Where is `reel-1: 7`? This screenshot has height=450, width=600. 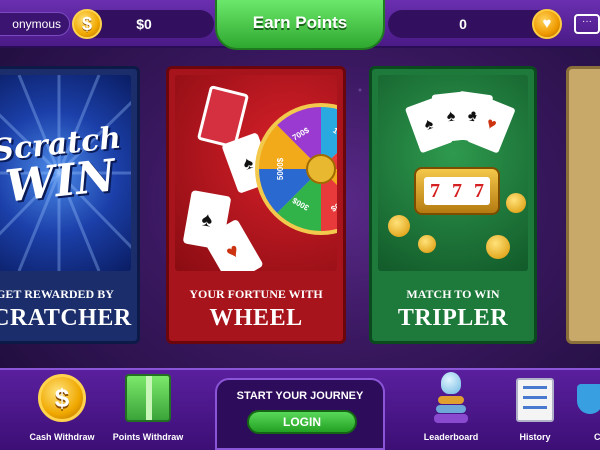
reel-1: 7 is located at coordinates (435, 190).